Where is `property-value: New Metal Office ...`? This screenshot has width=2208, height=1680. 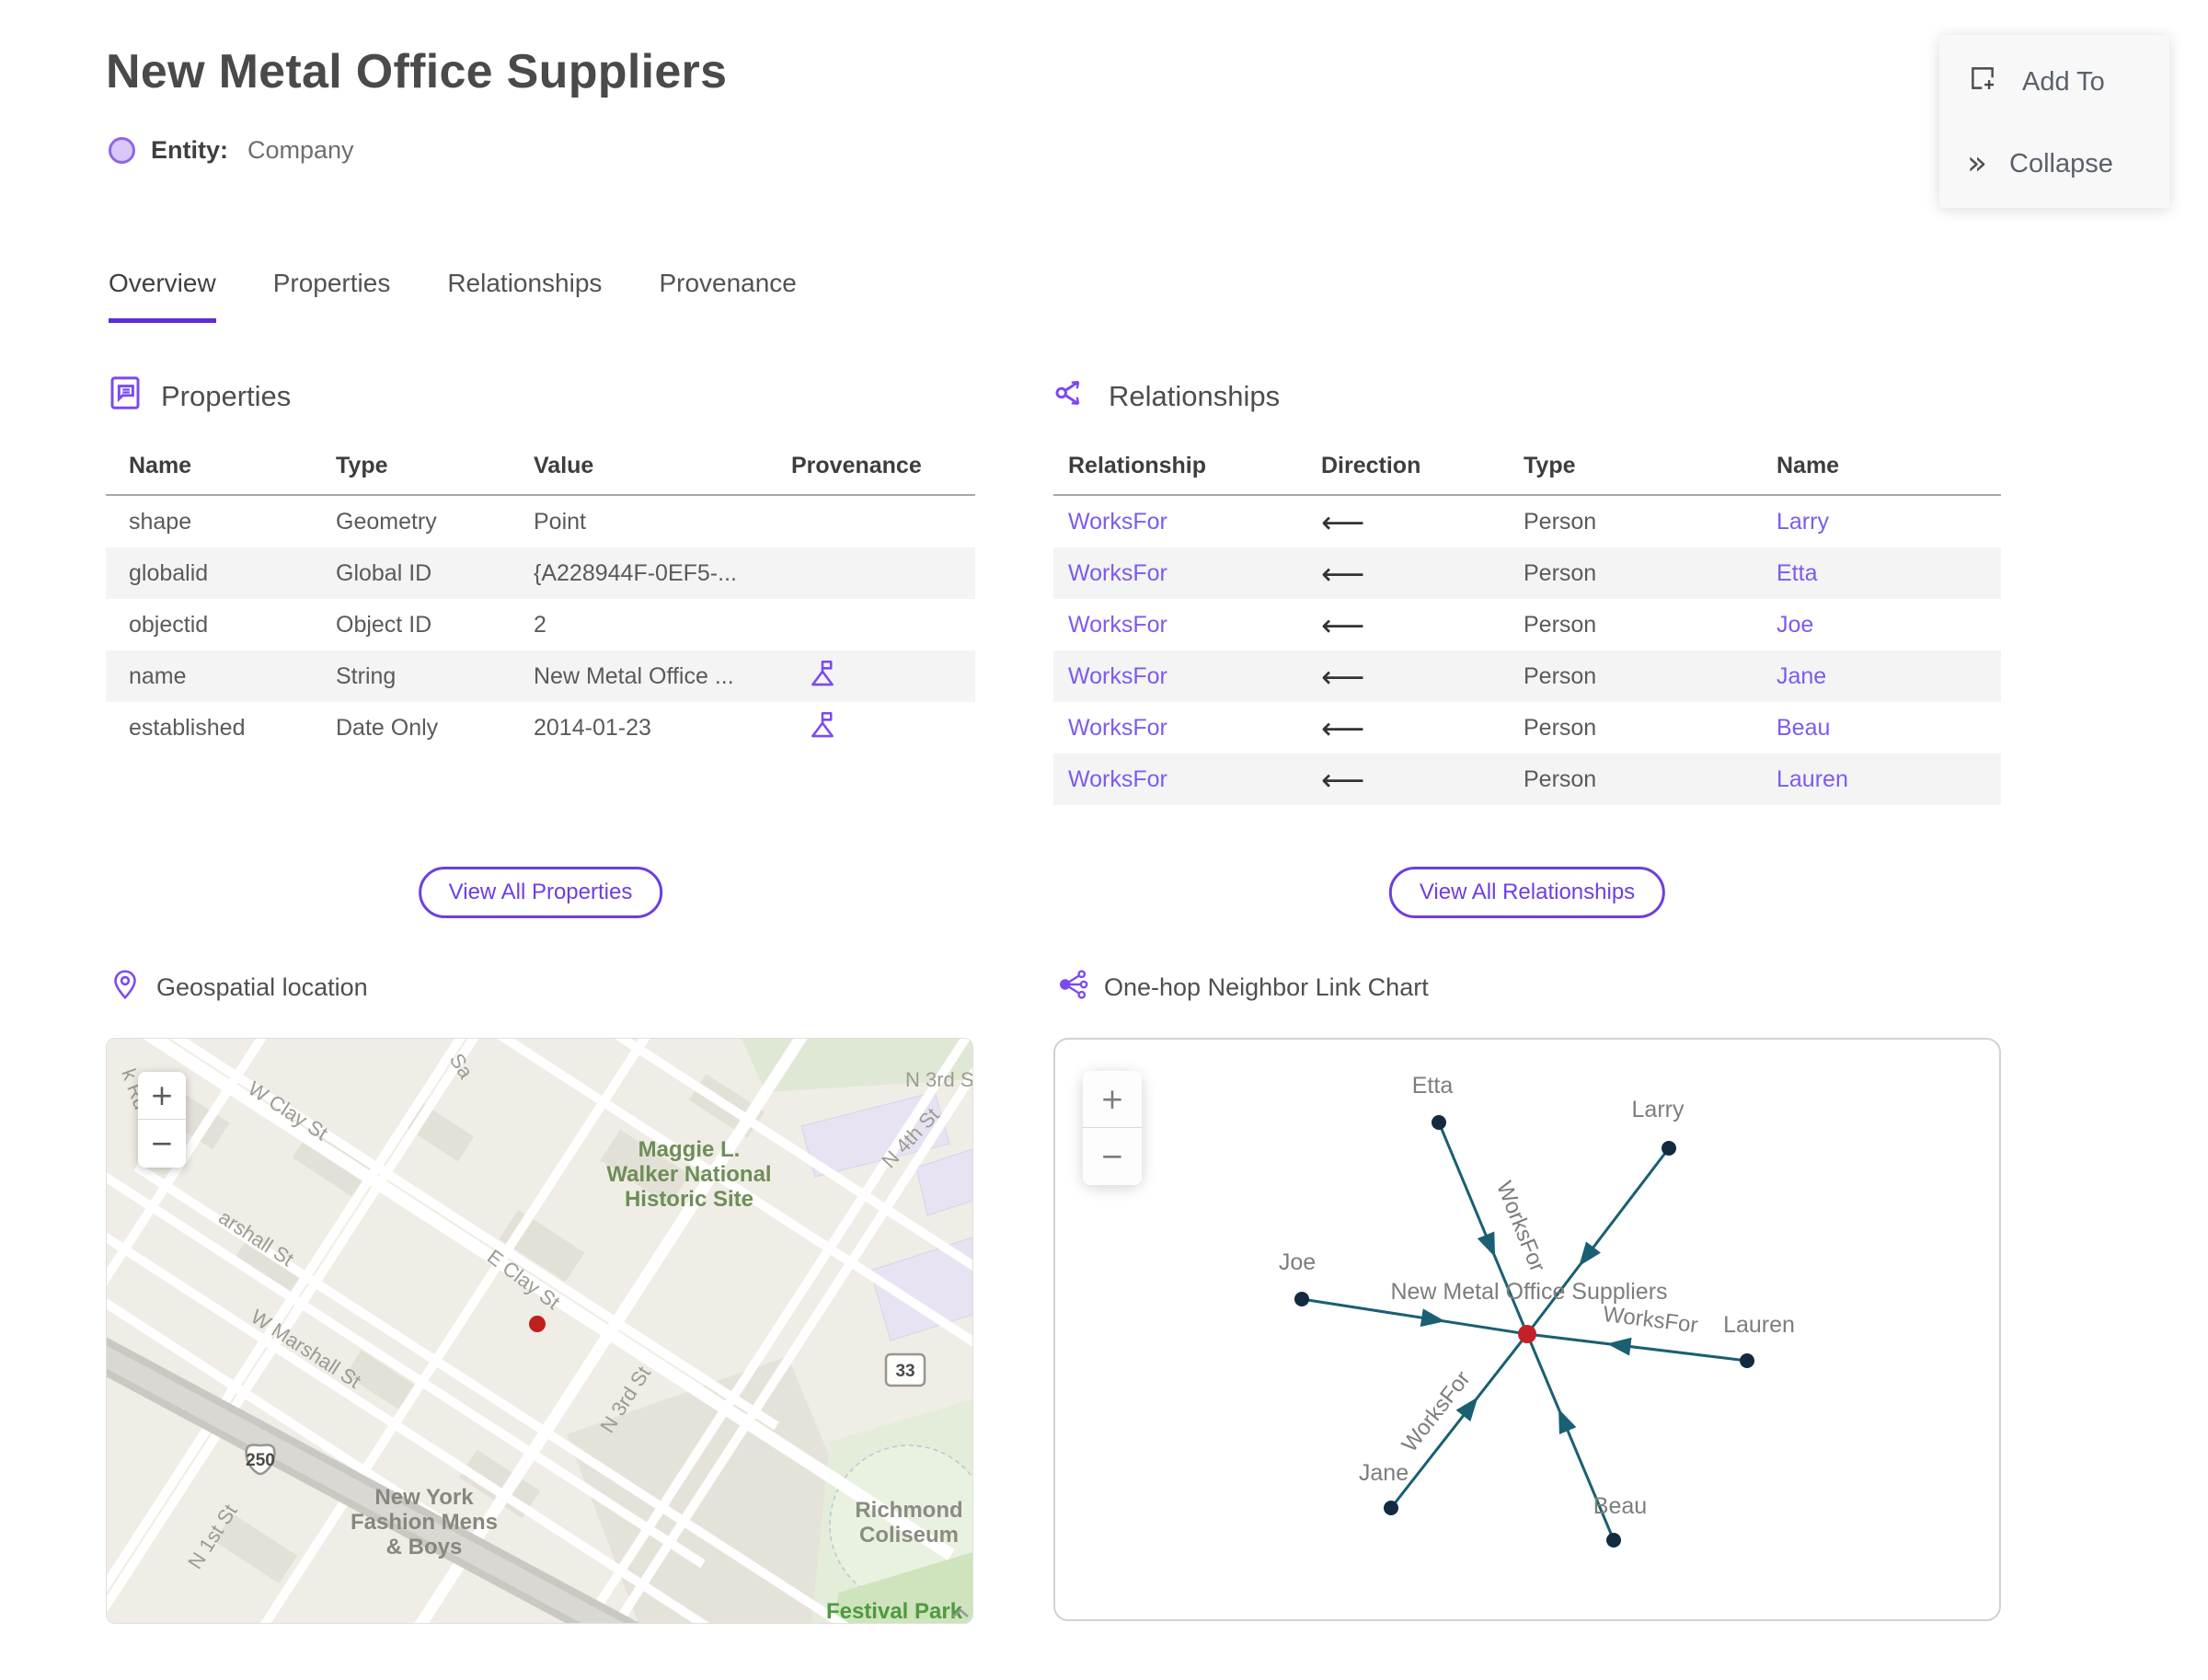 property-value: New Metal Office ... is located at coordinates (634, 675).